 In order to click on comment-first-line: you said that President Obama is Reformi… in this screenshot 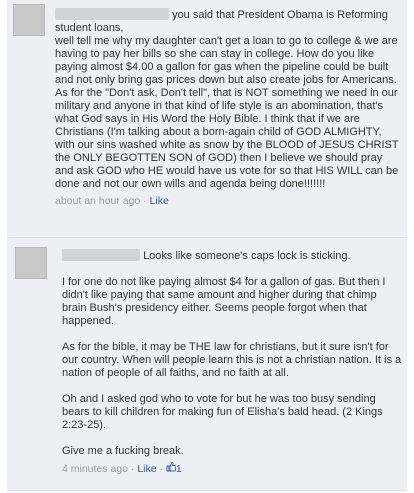, I will do `click(228, 21)`.